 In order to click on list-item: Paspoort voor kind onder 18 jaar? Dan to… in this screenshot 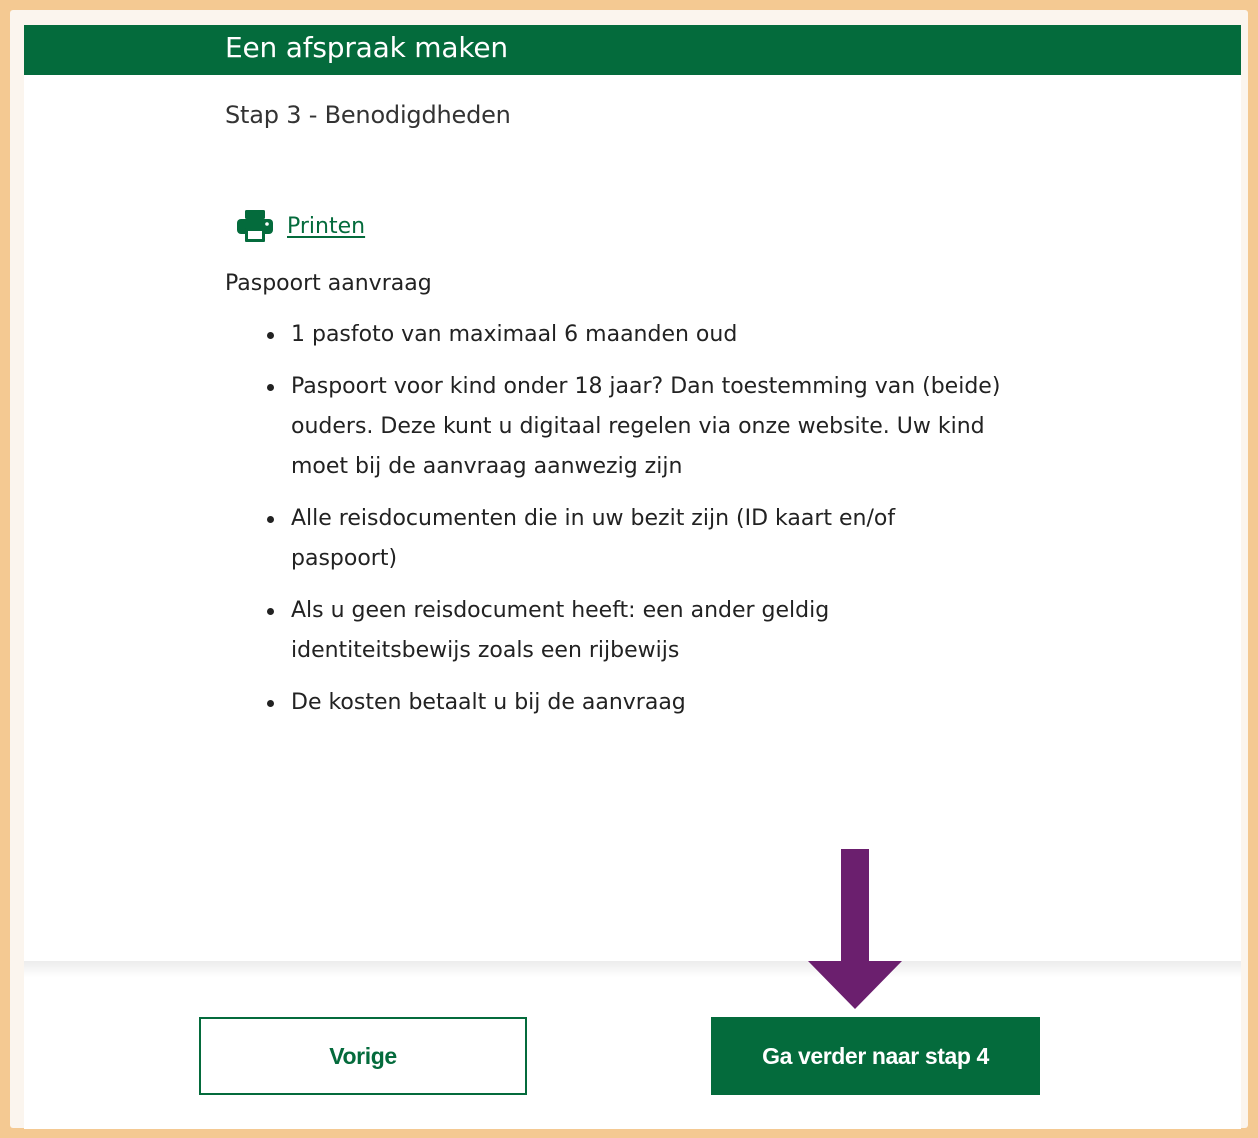, I will do `click(637, 427)`.